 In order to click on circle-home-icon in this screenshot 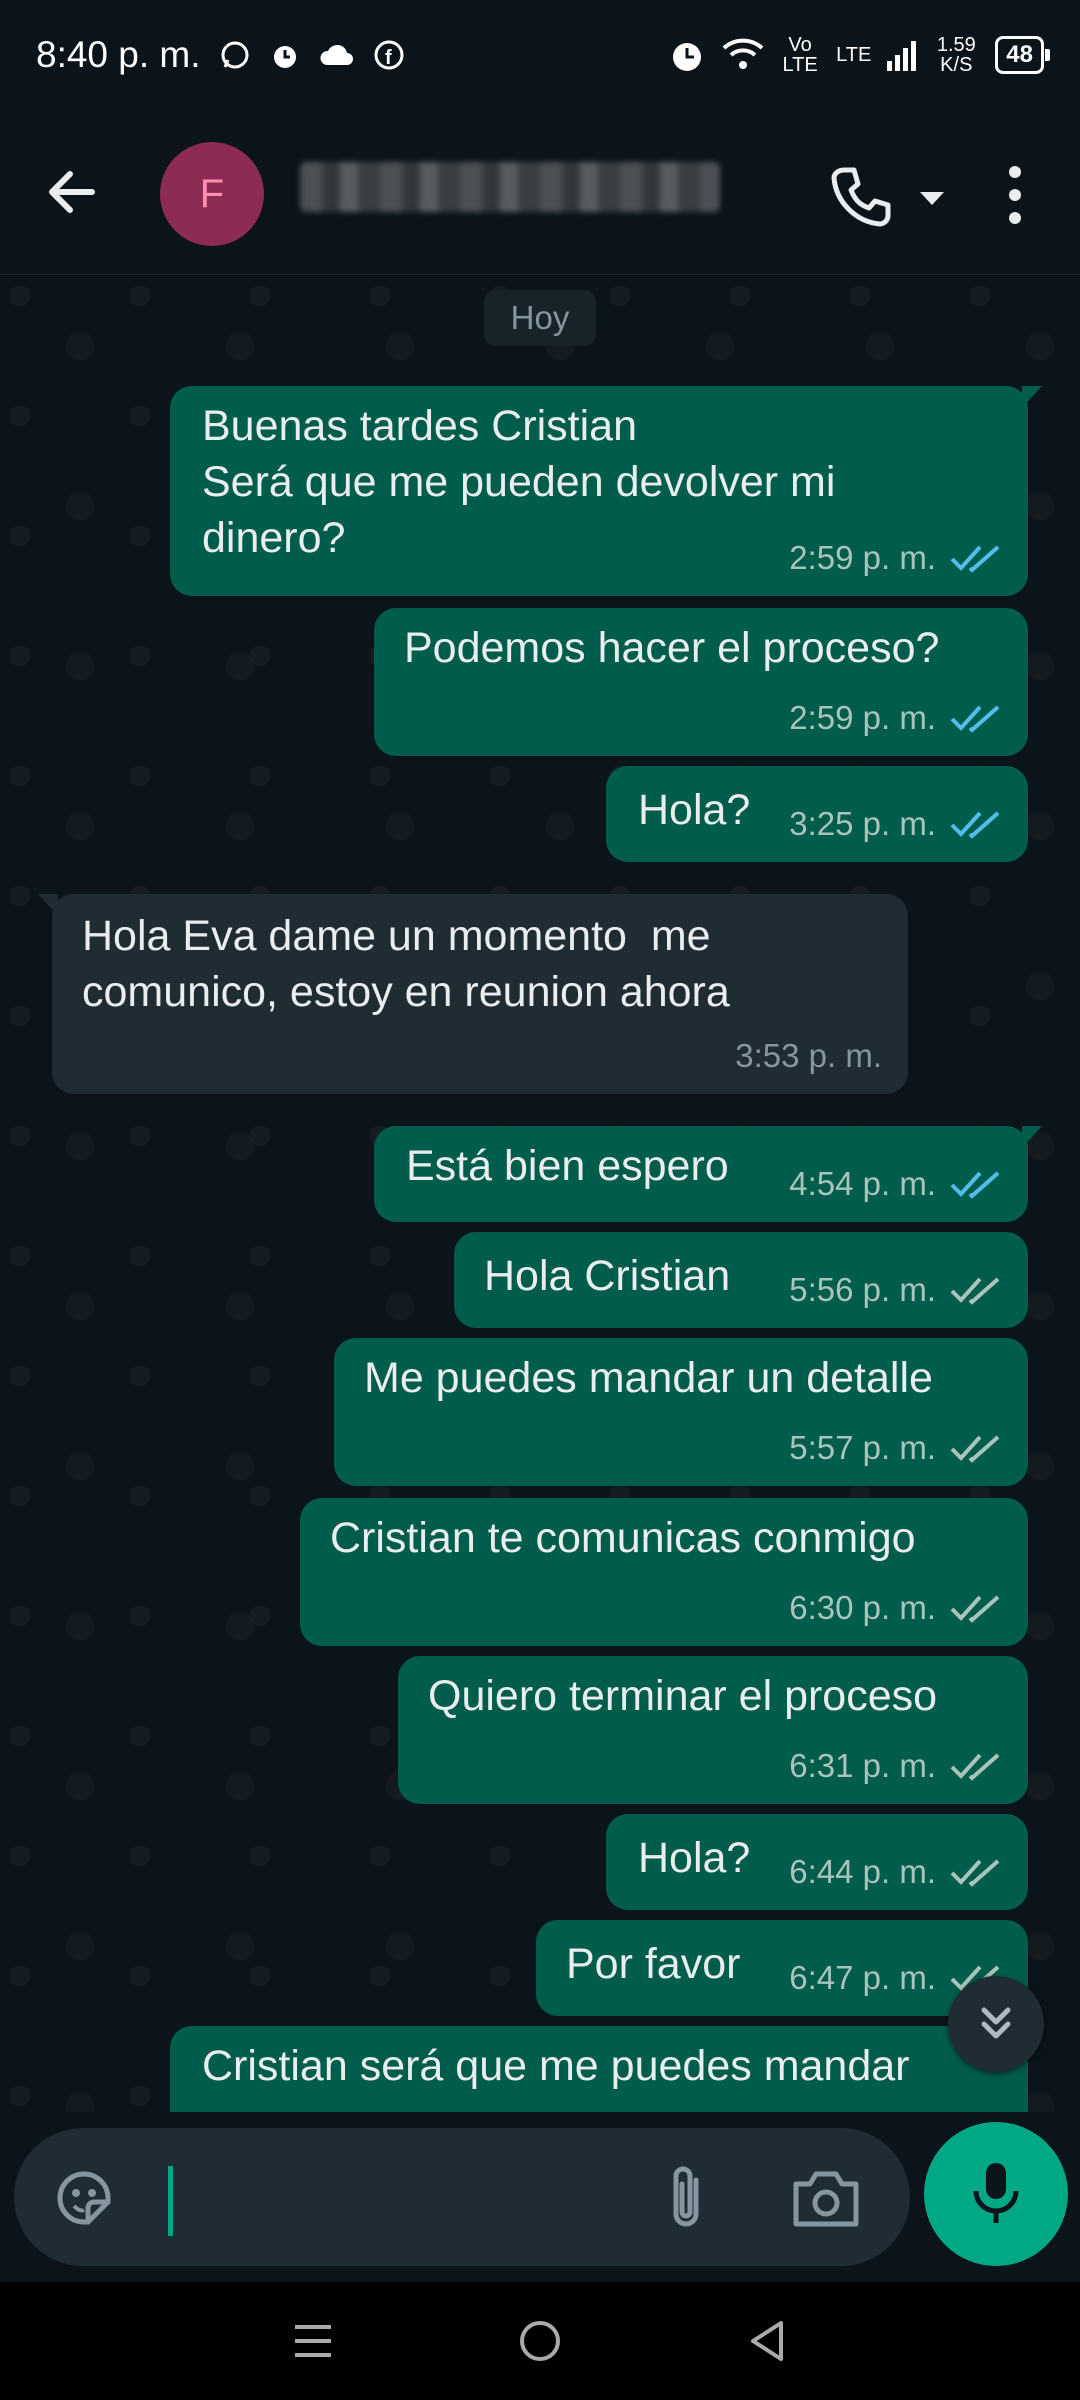, I will do `click(539, 2341)`.